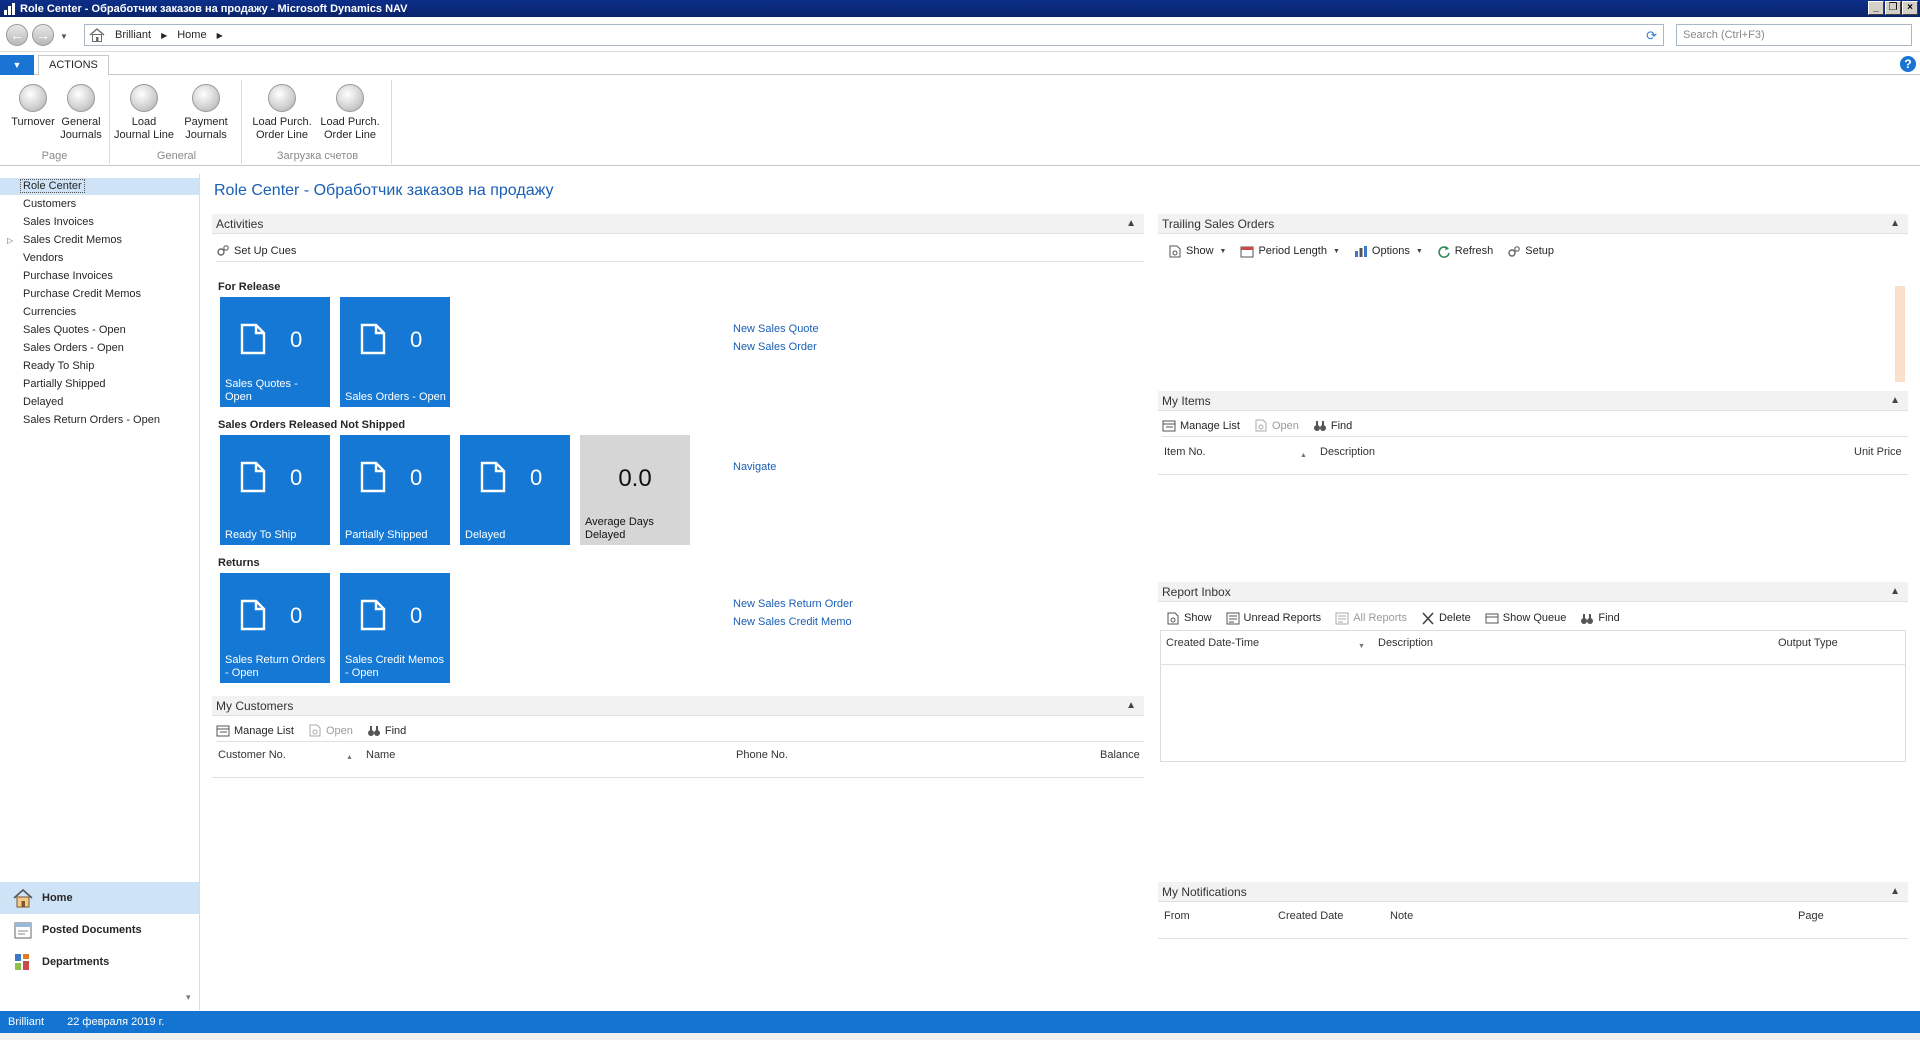 Image resolution: width=1920 pixels, height=1040 pixels. What do you see at coordinates (1876, 8) in the screenshot?
I see `minimize-button: _` at bounding box center [1876, 8].